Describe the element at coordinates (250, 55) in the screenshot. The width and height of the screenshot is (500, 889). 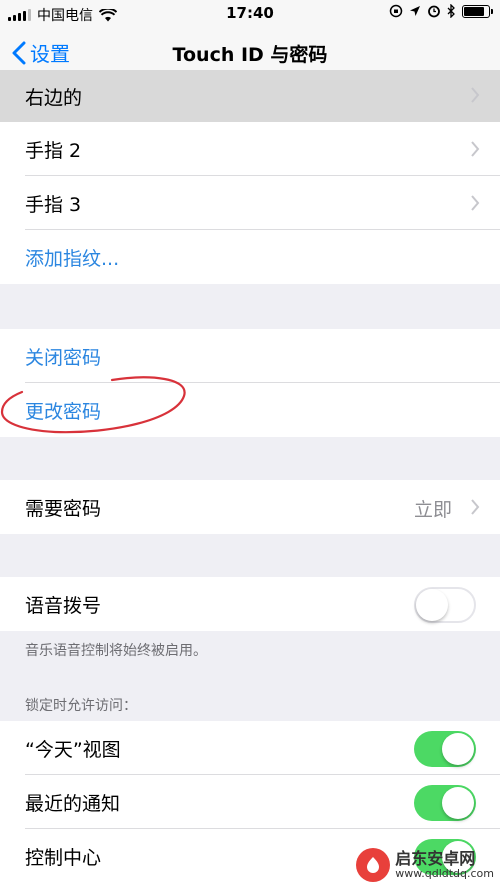
I see `page-title: Touch ID 与密码` at that location.